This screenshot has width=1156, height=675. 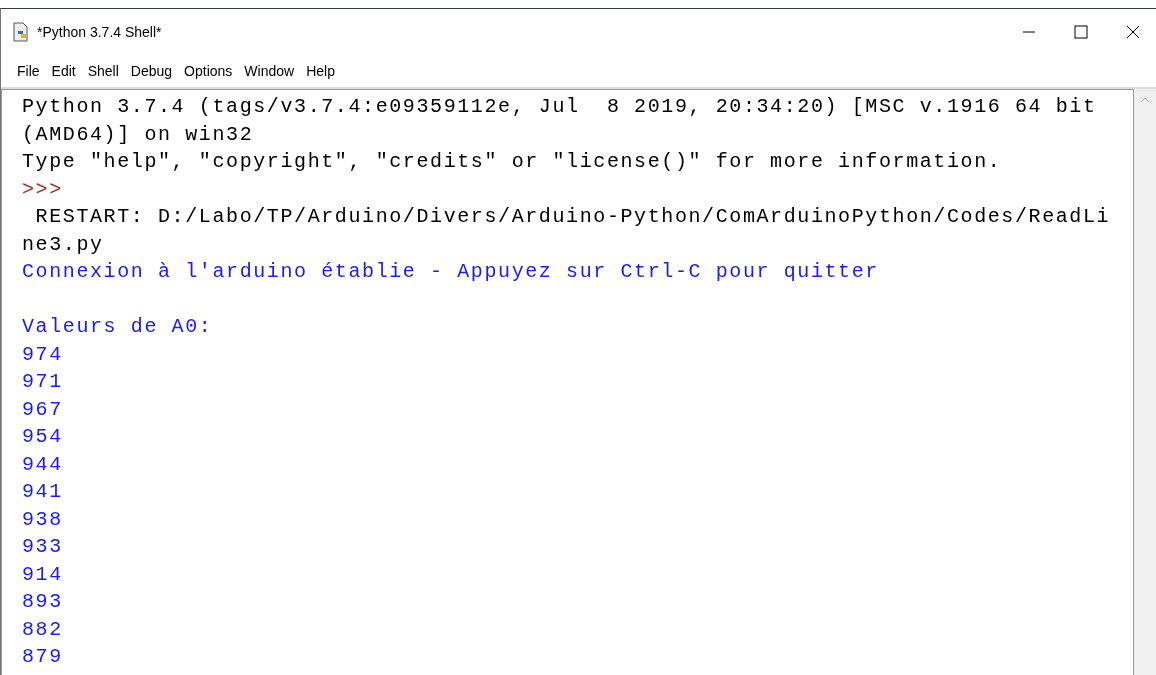 What do you see at coordinates (450, 272) in the screenshot?
I see `shell-line: Connexion à l'arduino établie - Appuyez sur Ctrl-C pour quitter` at bounding box center [450, 272].